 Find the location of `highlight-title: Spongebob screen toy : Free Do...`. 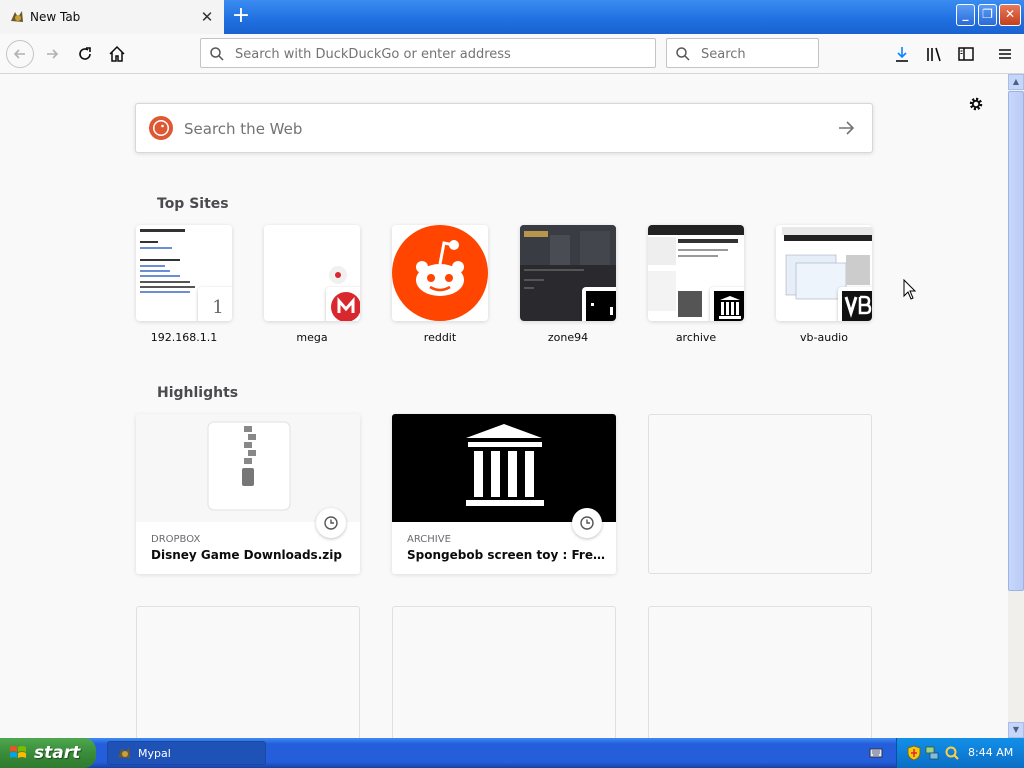

highlight-title: Spongebob screen toy : Free Do... is located at coordinates (507, 555).